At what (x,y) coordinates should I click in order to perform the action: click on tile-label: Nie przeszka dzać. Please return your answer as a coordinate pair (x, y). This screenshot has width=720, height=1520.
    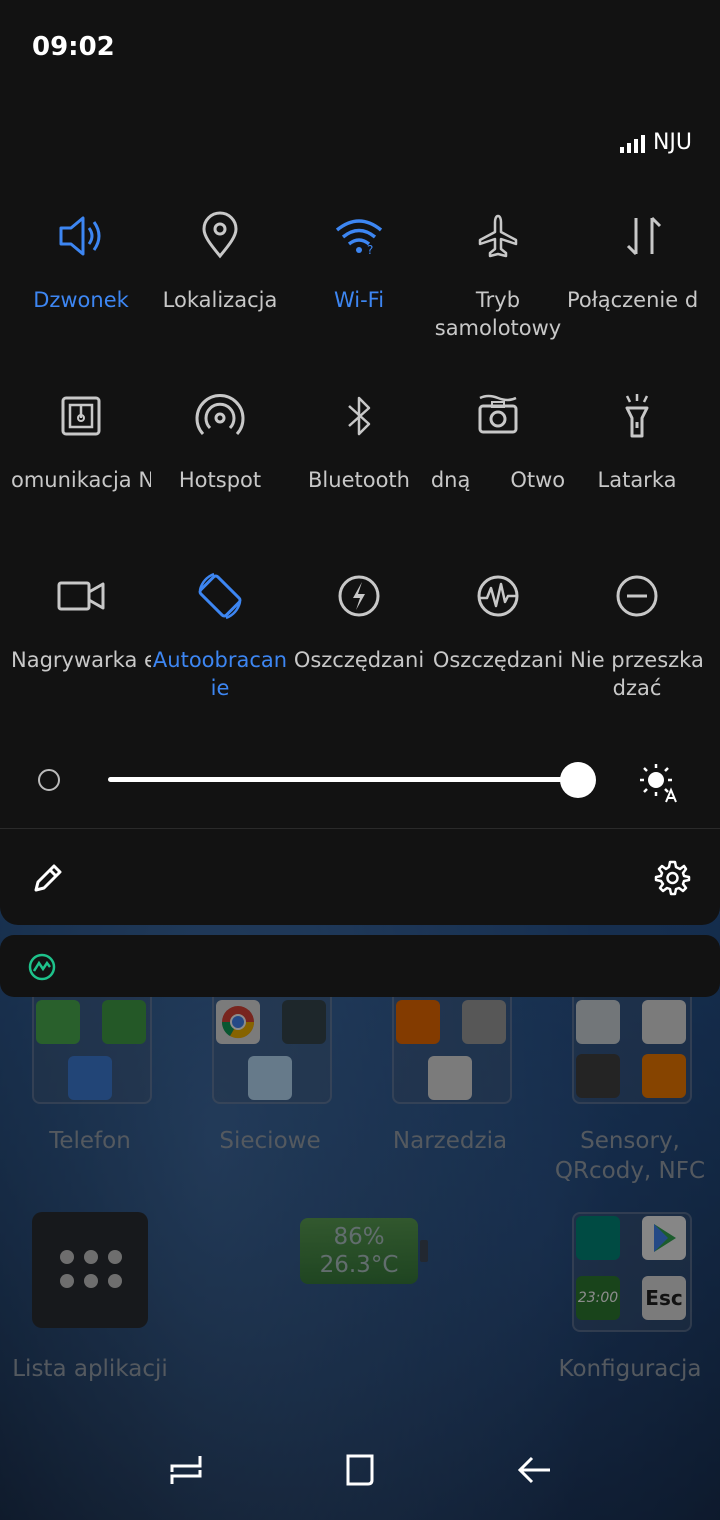
    Looking at the image, I should click on (637, 674).